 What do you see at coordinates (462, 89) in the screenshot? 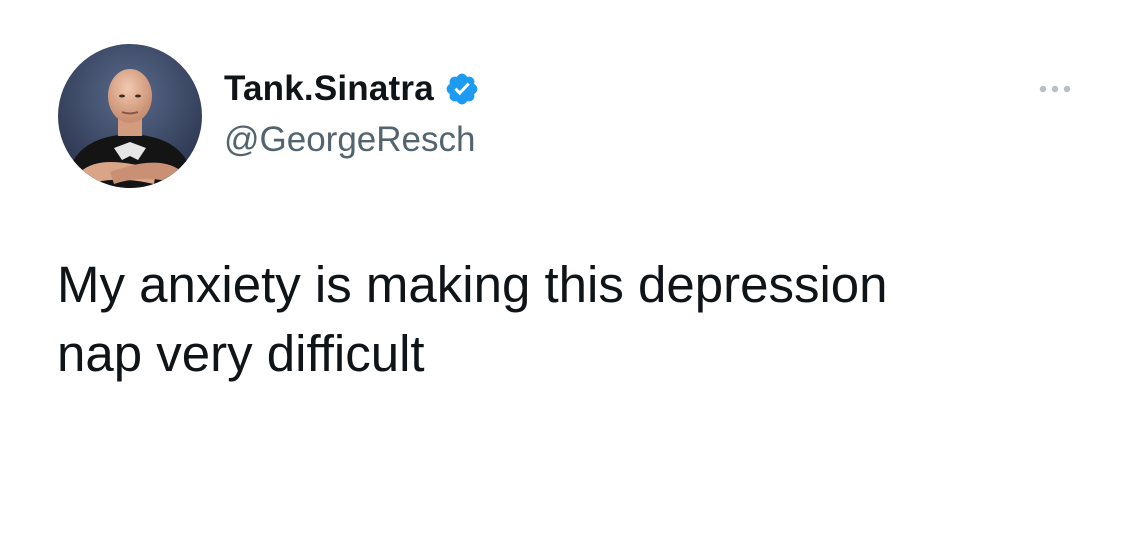
I see `verified-badge-icon` at bounding box center [462, 89].